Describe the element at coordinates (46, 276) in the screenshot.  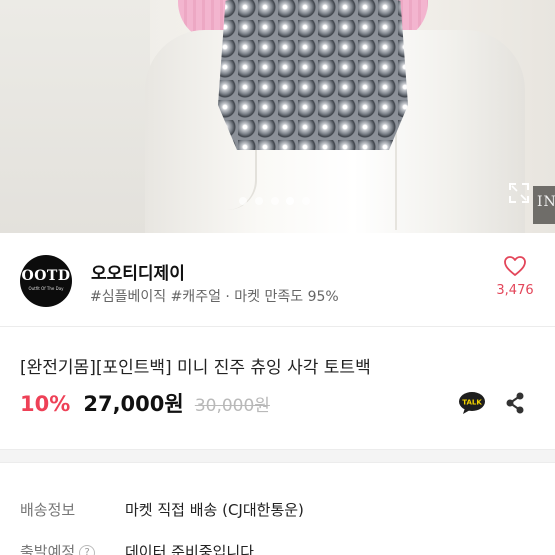
I see `seller-logo-text: OOTD` at that location.